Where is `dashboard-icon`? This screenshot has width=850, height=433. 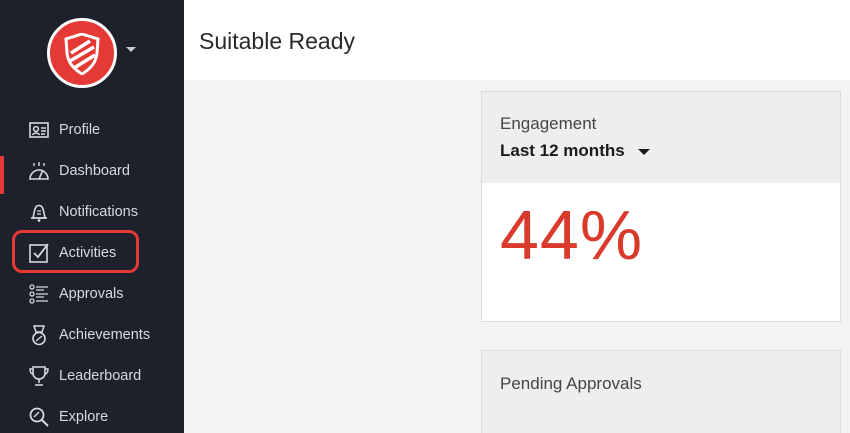 dashboard-icon is located at coordinates (39, 171).